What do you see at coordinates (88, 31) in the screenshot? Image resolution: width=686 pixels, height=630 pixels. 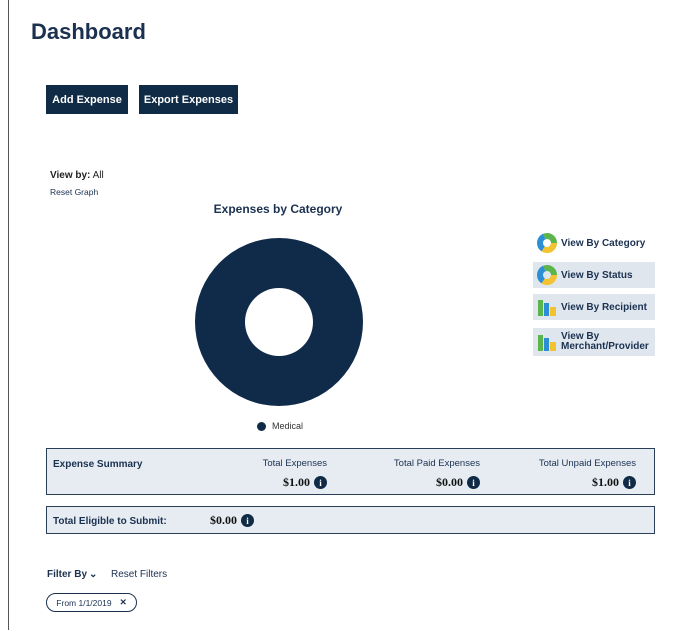 I see `page-title: Dashboard` at bounding box center [88, 31].